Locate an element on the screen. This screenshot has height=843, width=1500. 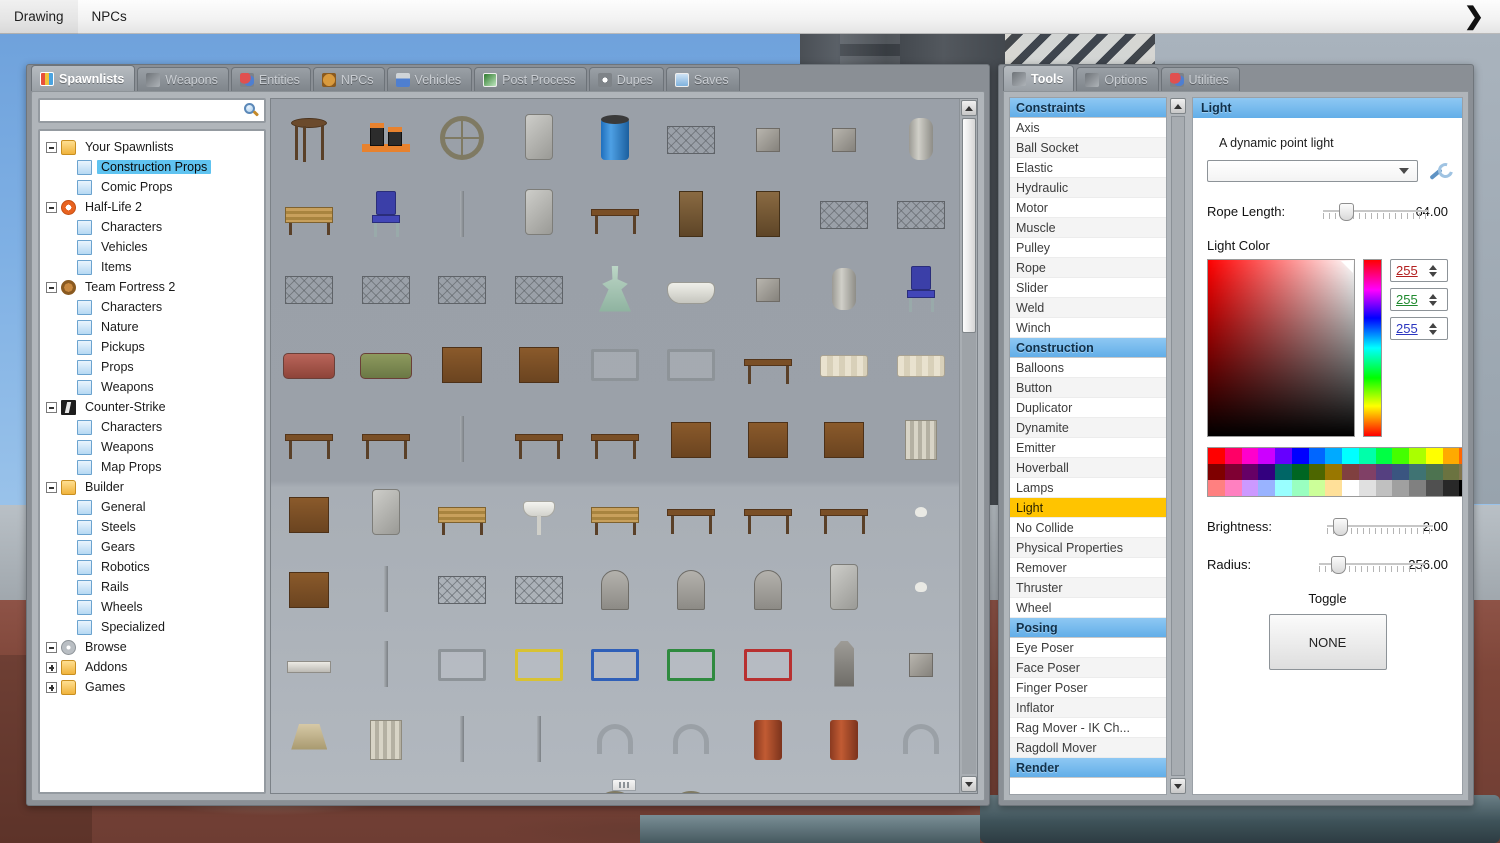
tab-spawnlists: Spawnlists is located at coordinates (83, 78).